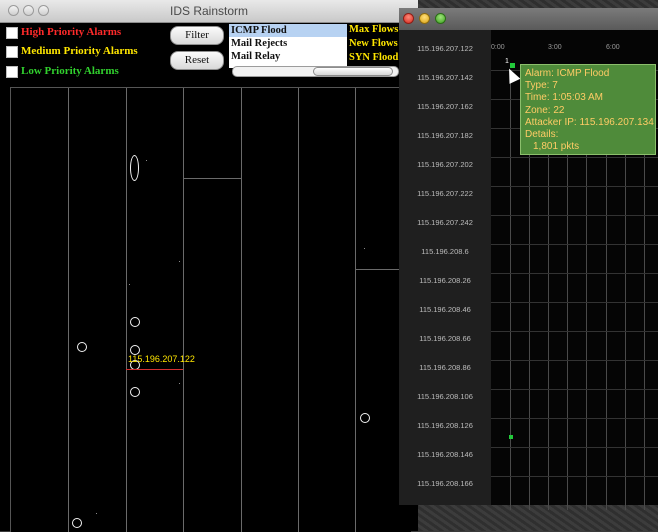  I want to click on time-label: 0:00, so click(498, 47).